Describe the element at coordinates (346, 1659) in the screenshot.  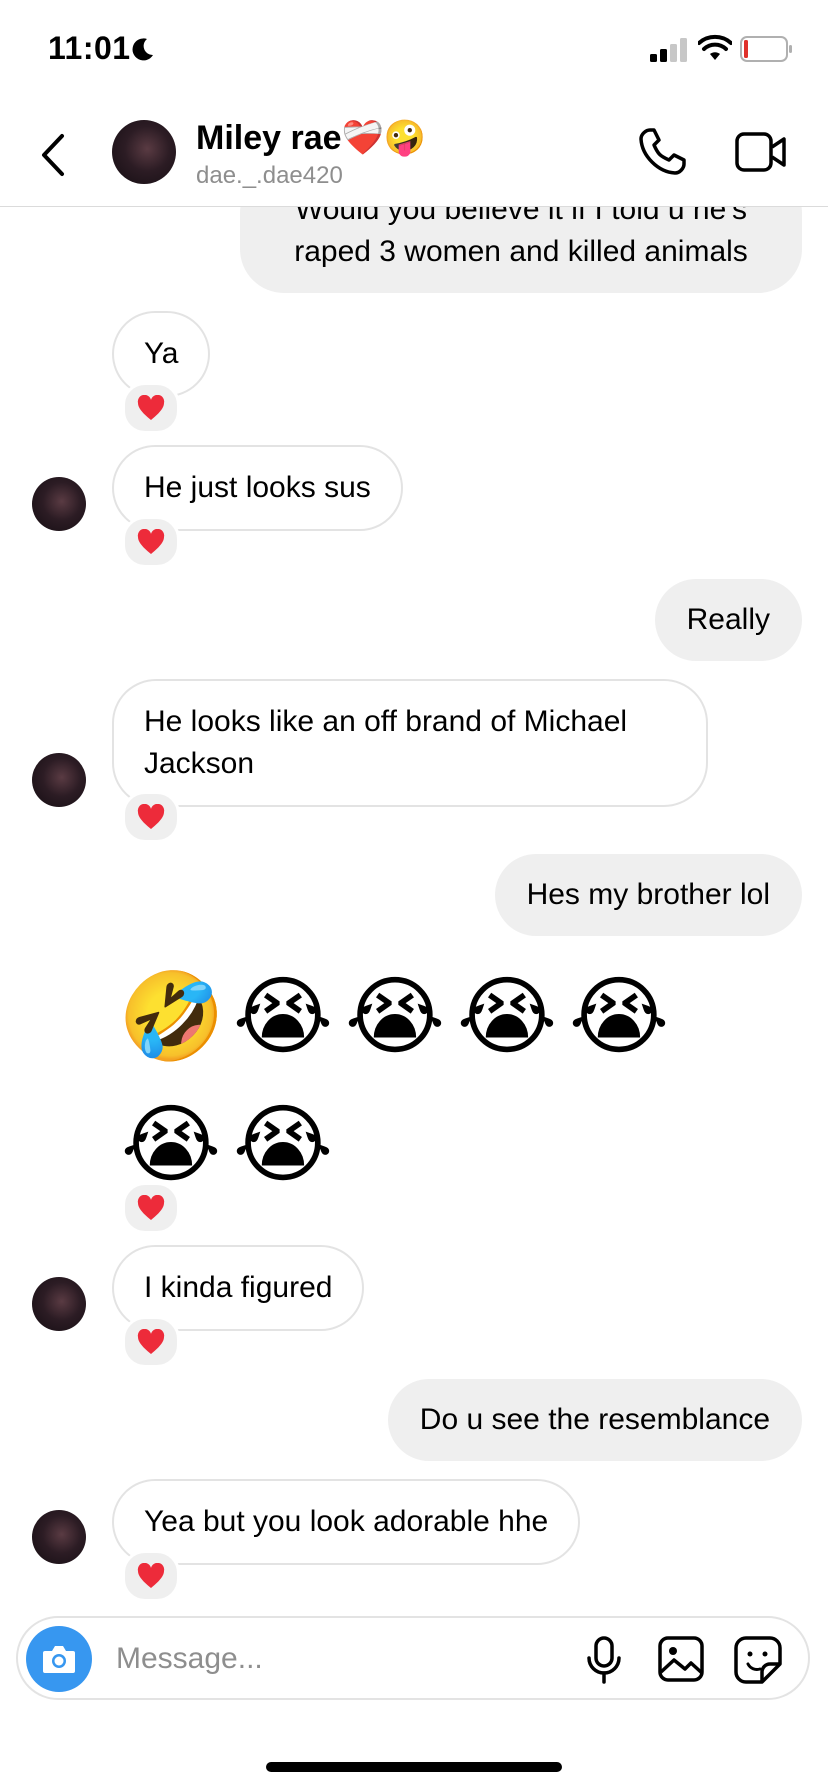
I see `message-input` at that location.